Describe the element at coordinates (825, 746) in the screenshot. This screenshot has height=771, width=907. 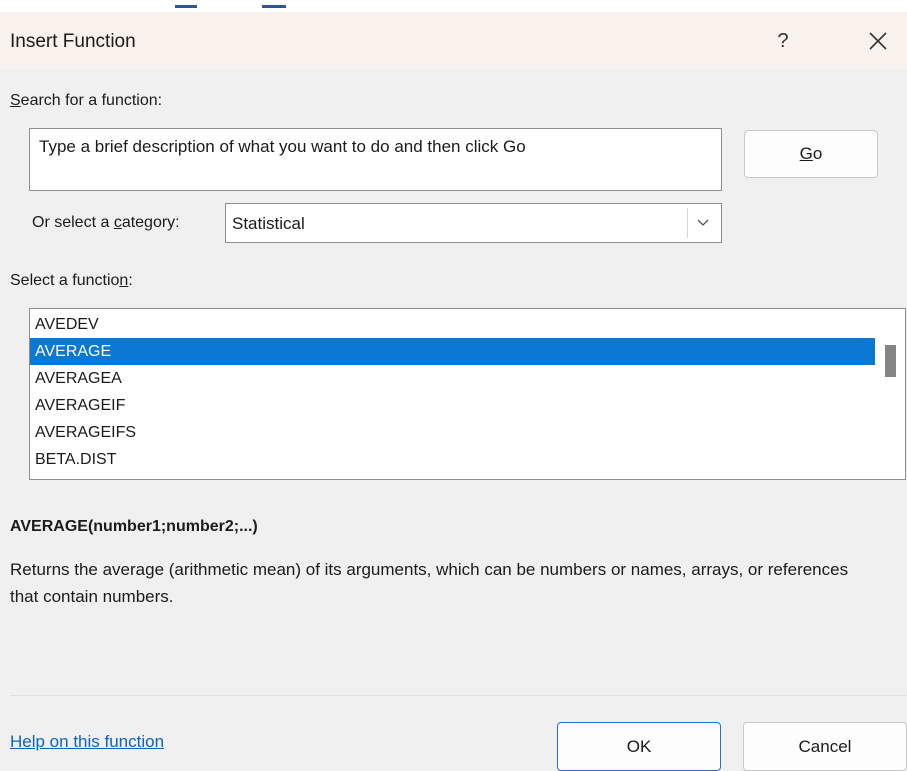
I see `cancel-button: Cancel` at that location.